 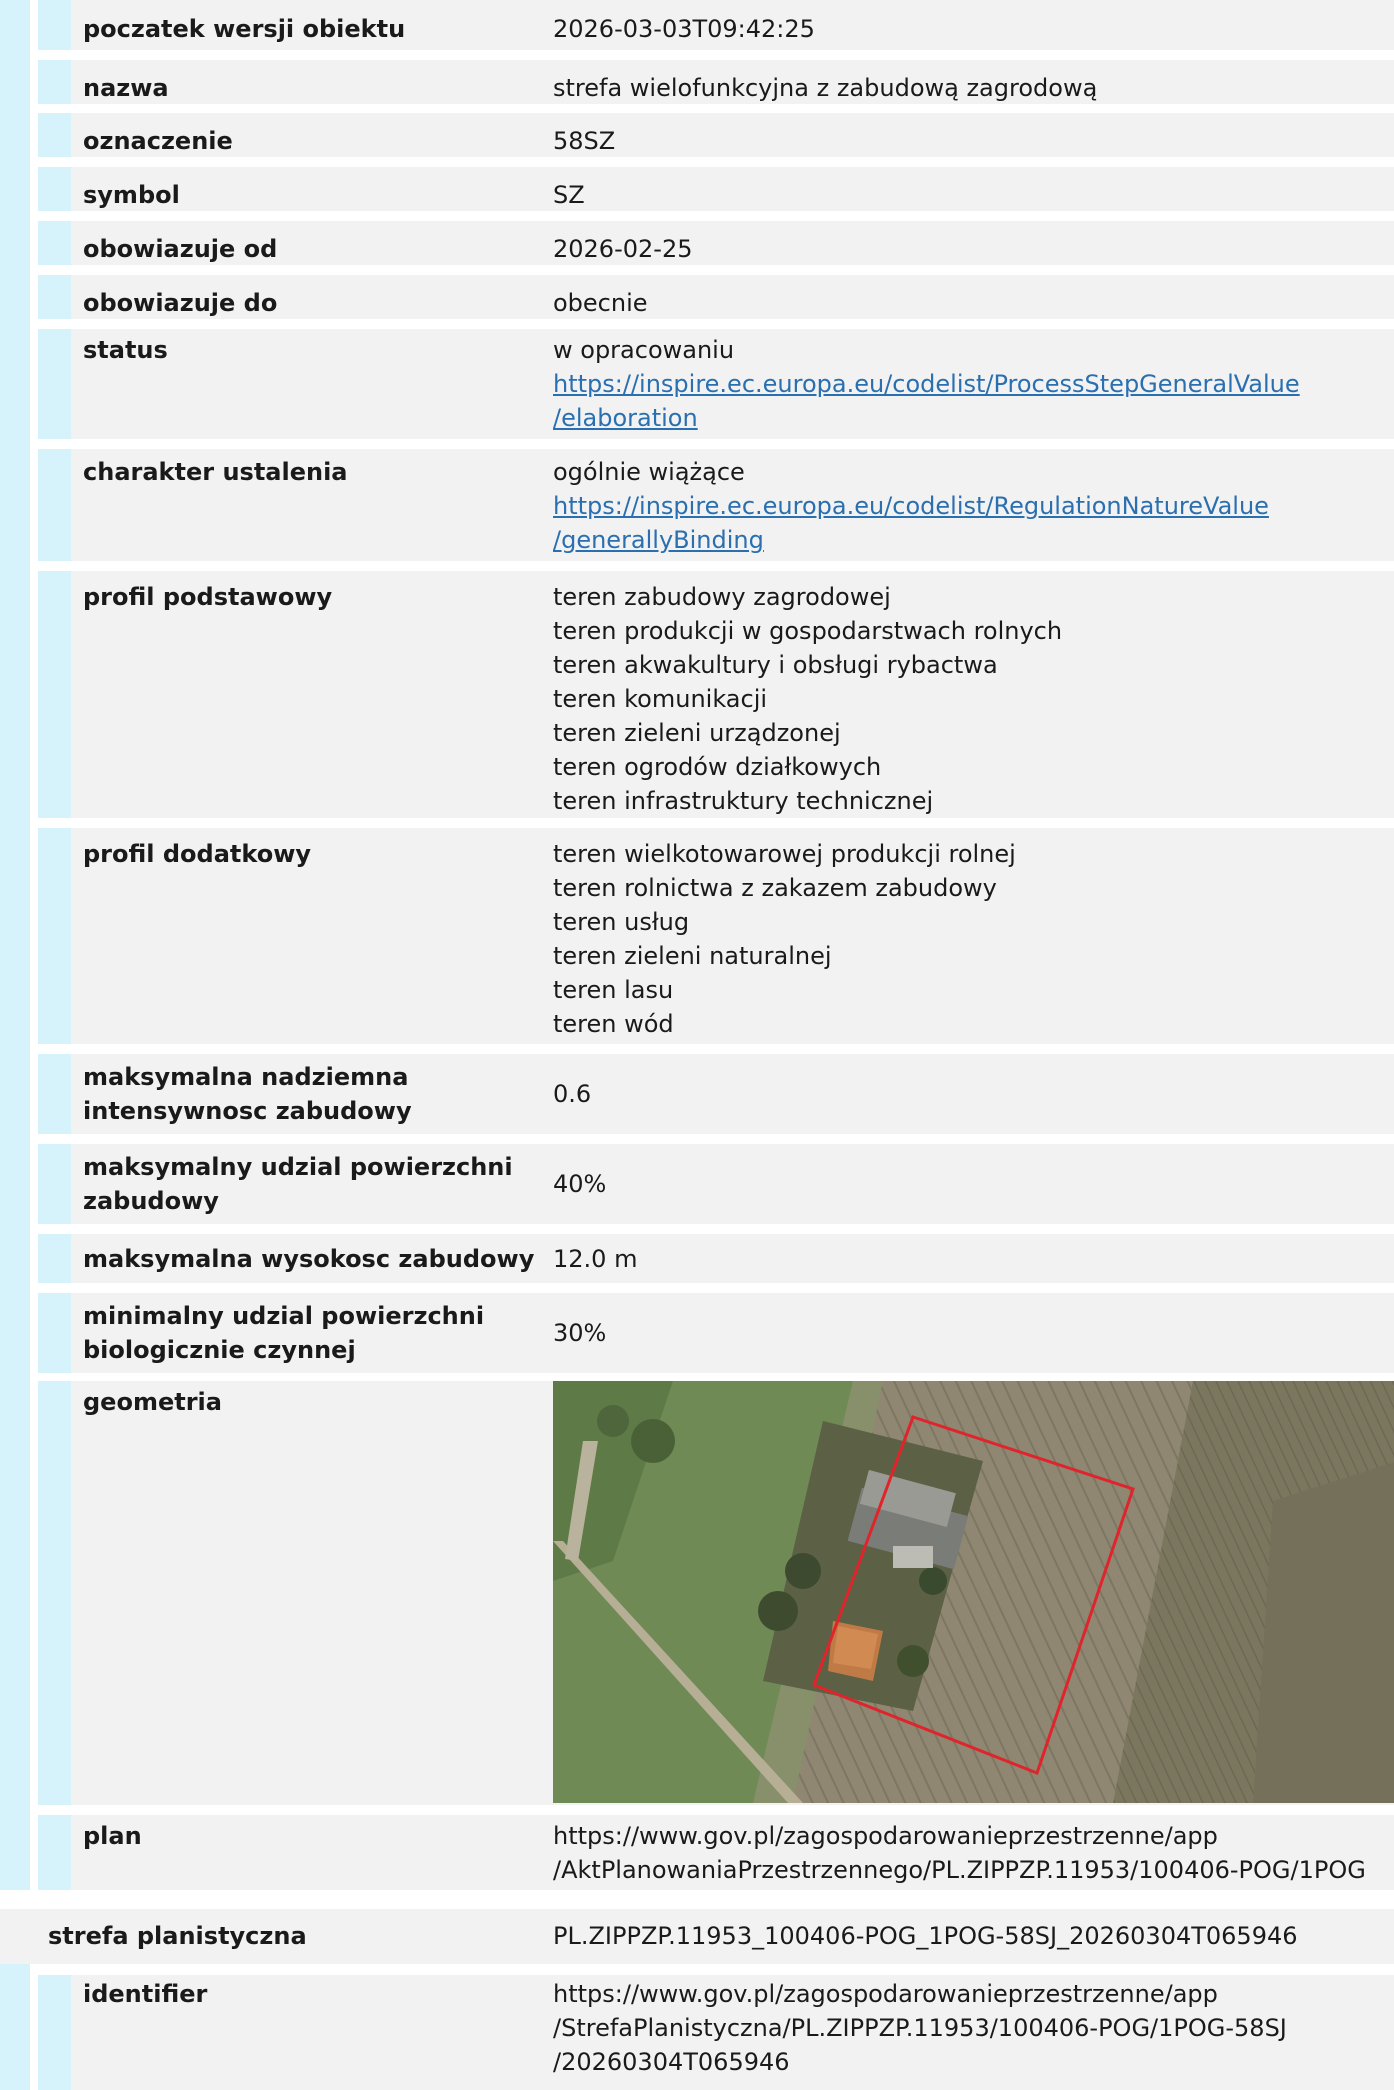 What do you see at coordinates (784, 854) in the screenshot?
I see `value-line: teren wielkotowarowej produkcji rolnej` at bounding box center [784, 854].